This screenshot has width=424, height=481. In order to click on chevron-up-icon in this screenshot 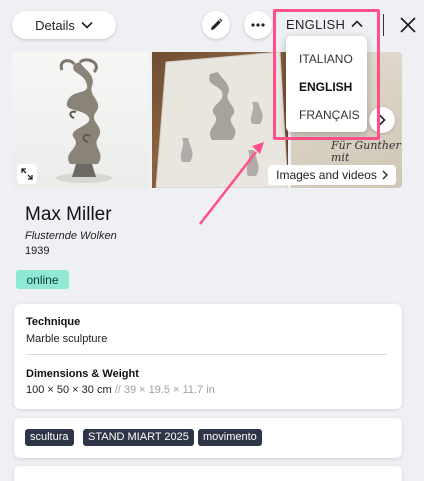, I will do `click(357, 24)`.